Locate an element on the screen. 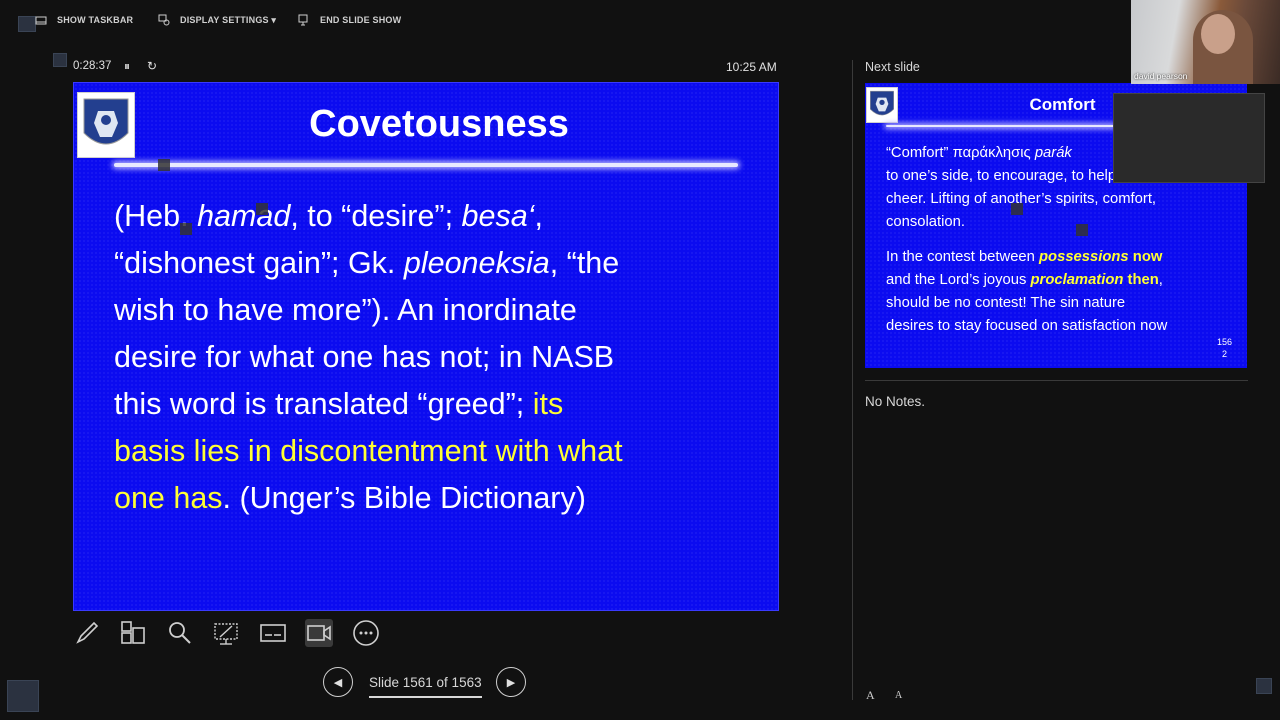 This screenshot has width=1280, height=720. body-line: (Heb. hamad, to “desire”; besa‘, is located at coordinates (328, 216).